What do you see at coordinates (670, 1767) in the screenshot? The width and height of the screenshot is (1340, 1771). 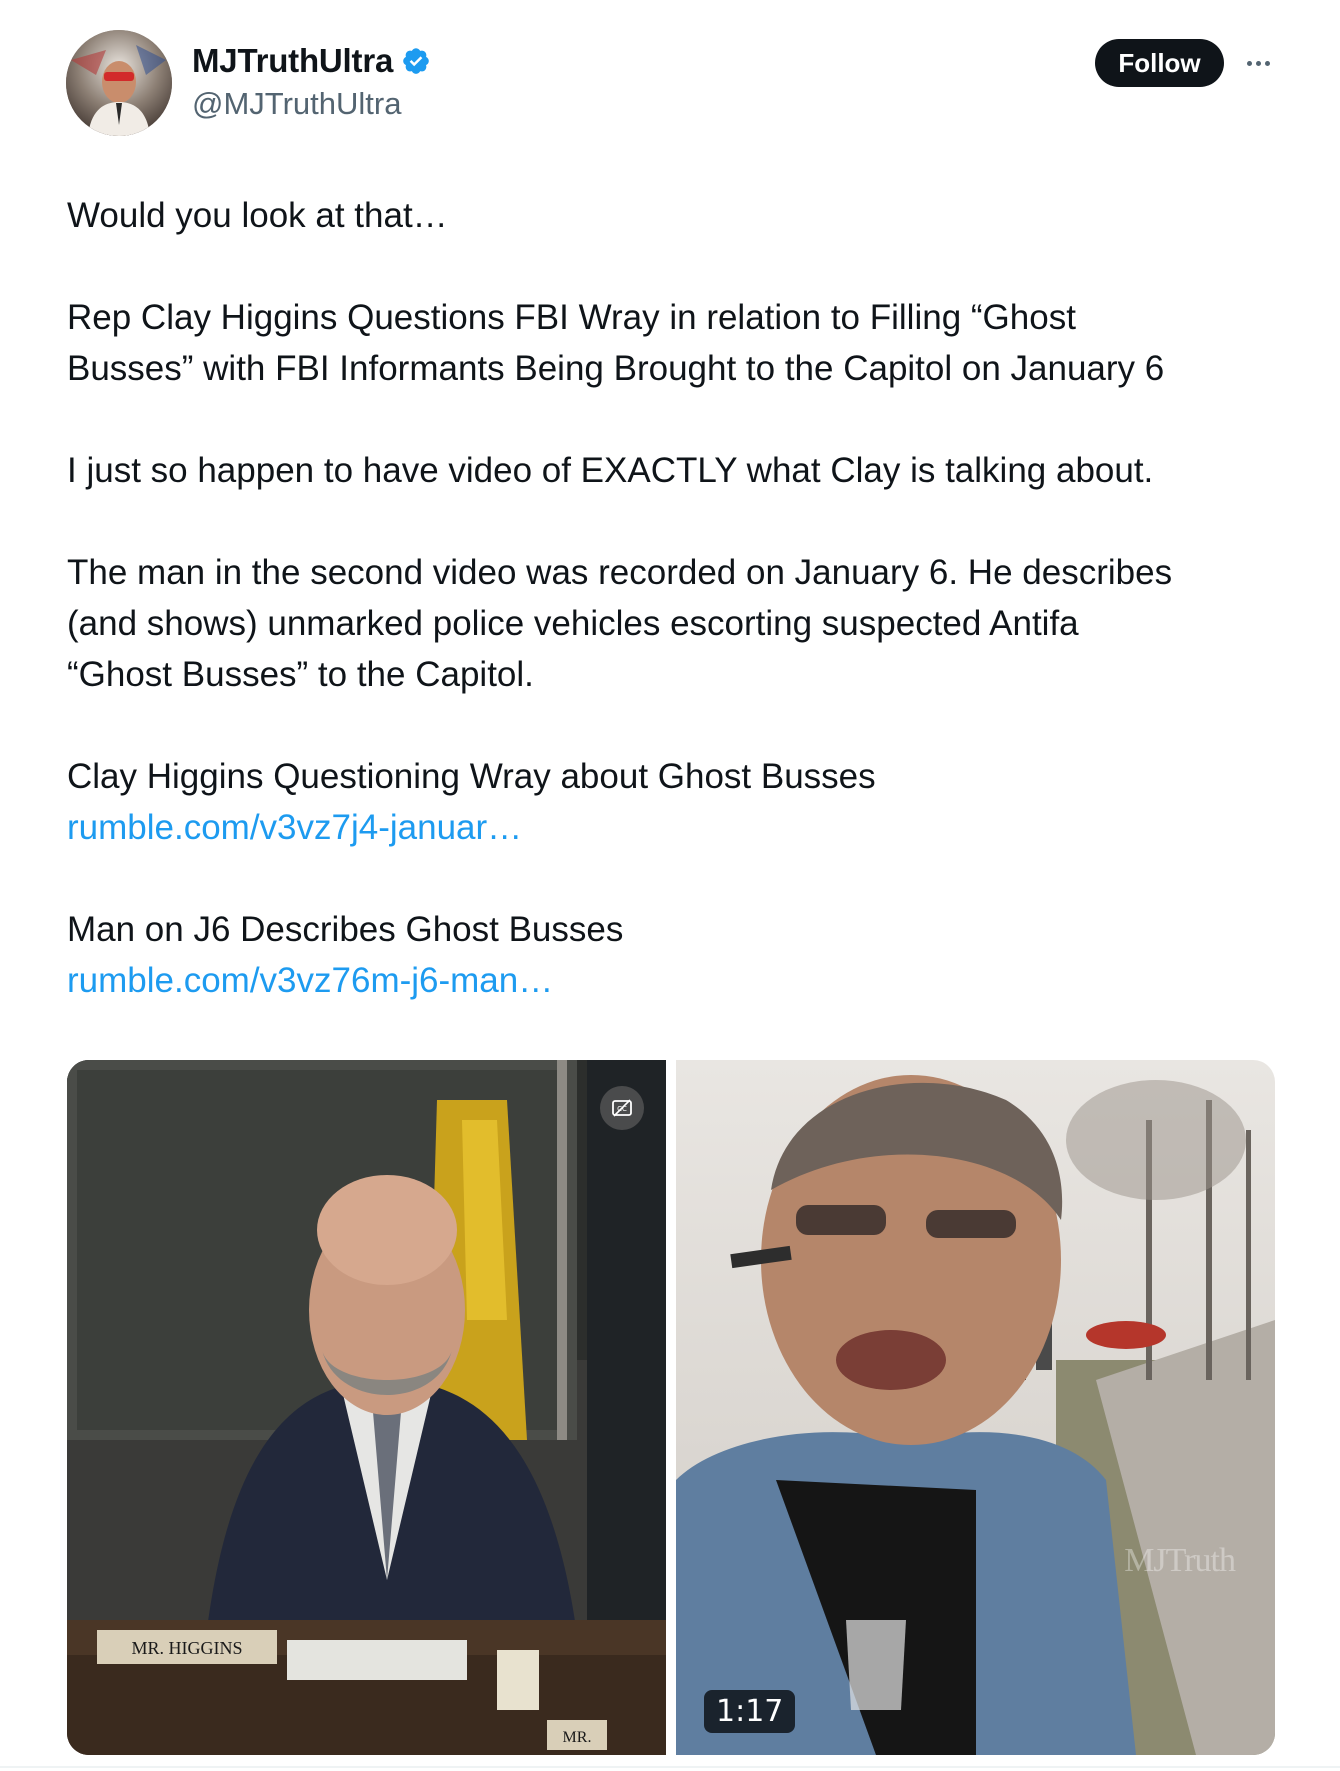 I see `divider` at bounding box center [670, 1767].